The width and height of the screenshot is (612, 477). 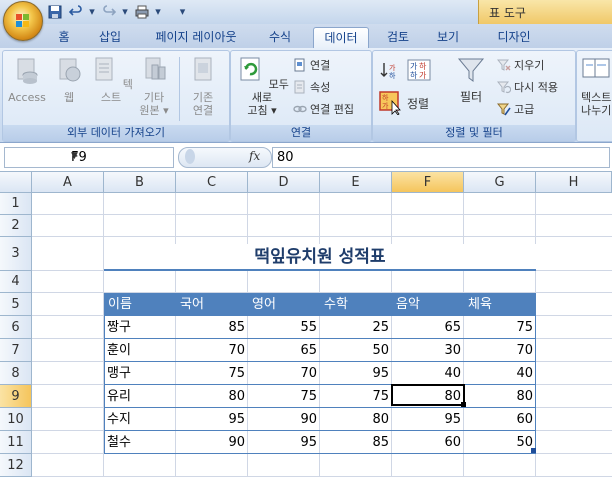 I want to click on expand-handle, so click(x=190, y=156).